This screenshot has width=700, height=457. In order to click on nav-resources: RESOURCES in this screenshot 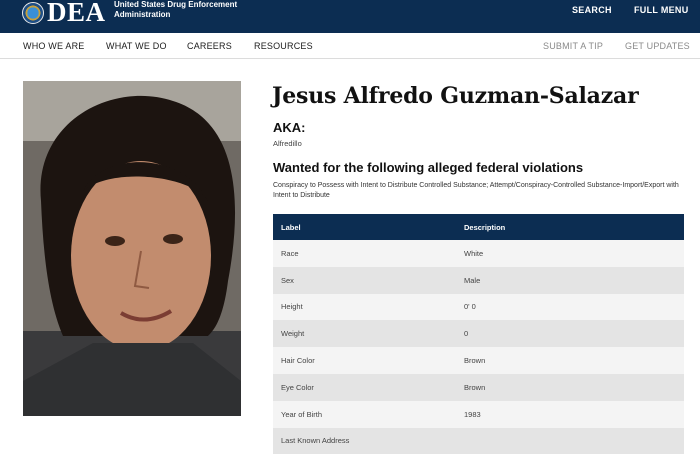, I will do `click(283, 46)`.